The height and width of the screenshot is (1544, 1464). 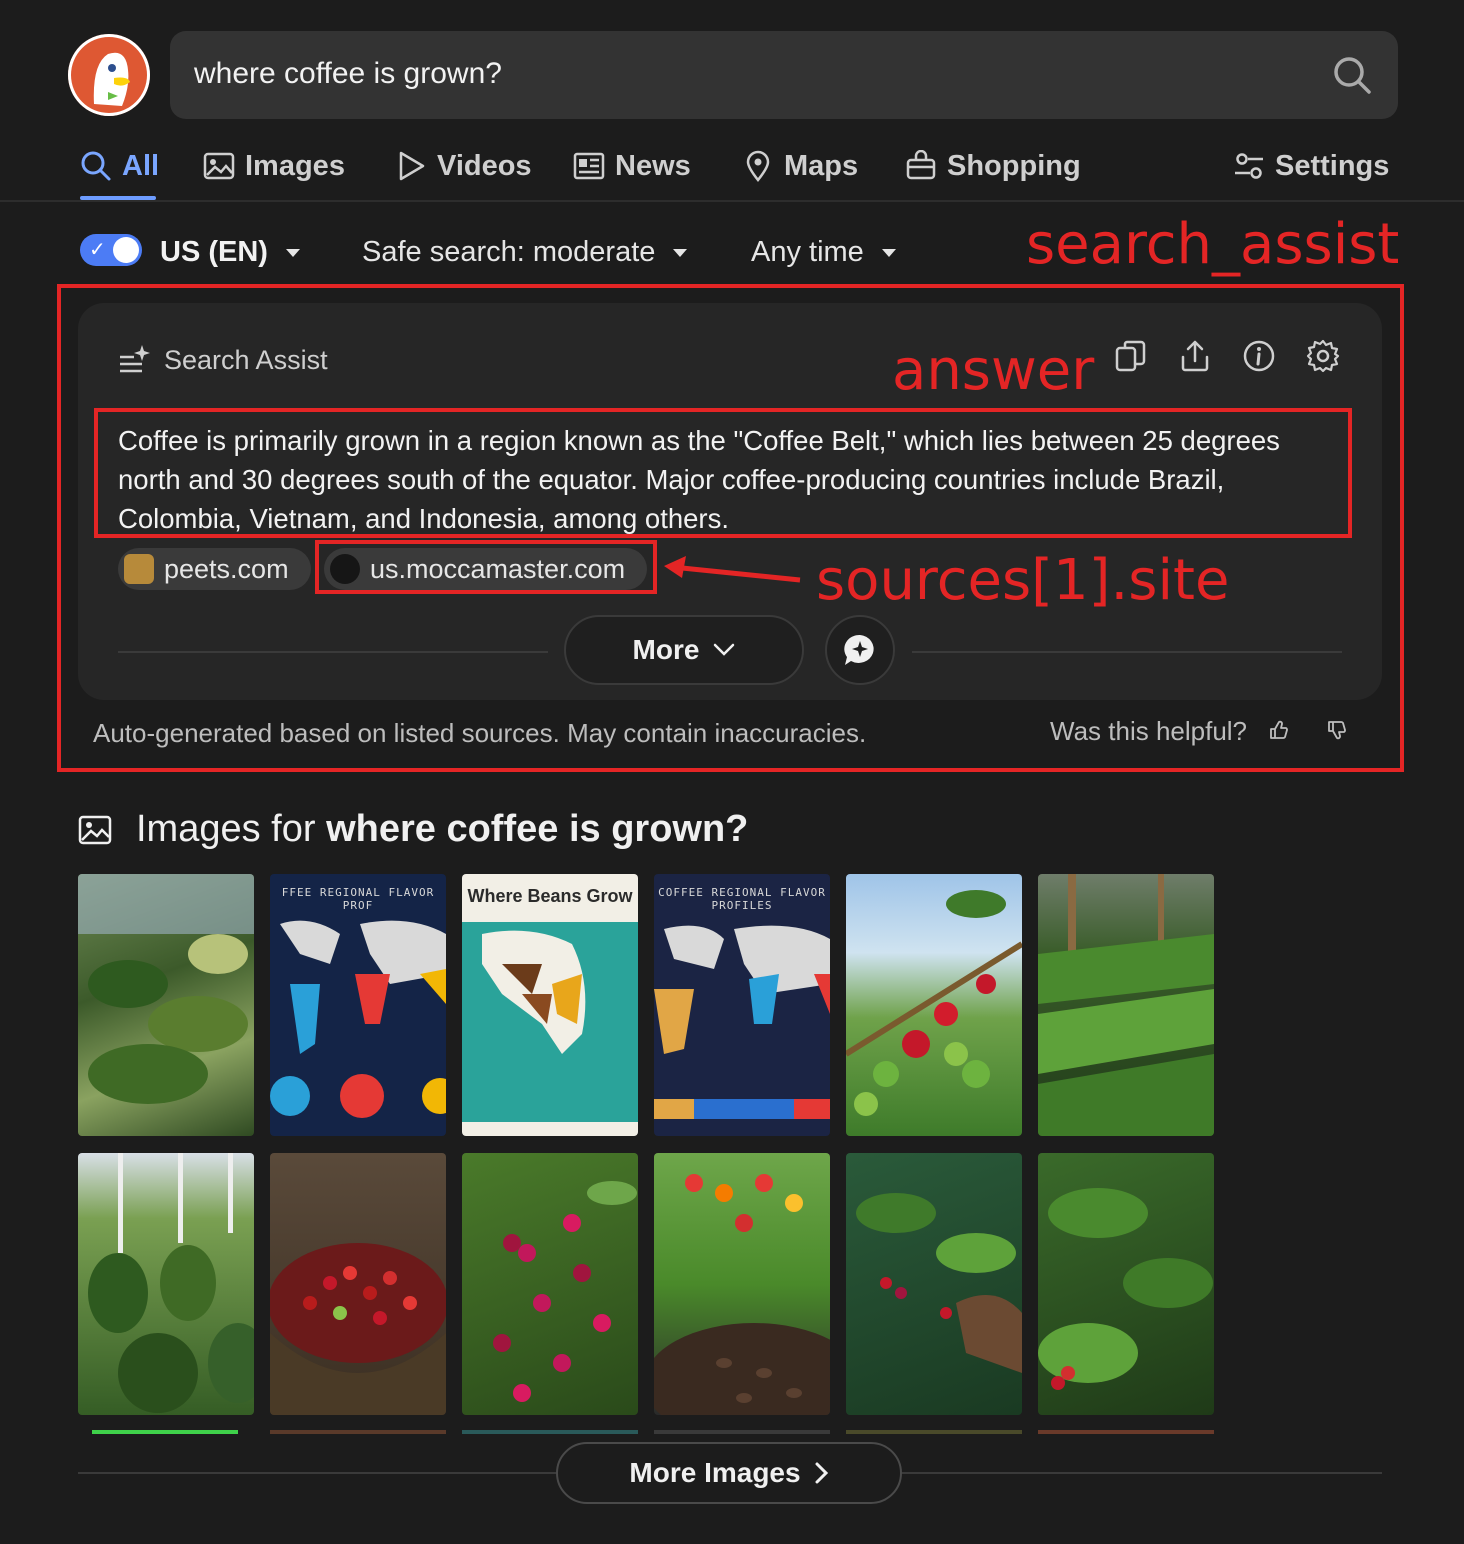 I want to click on tab-maps: Maps, so click(x=800, y=166).